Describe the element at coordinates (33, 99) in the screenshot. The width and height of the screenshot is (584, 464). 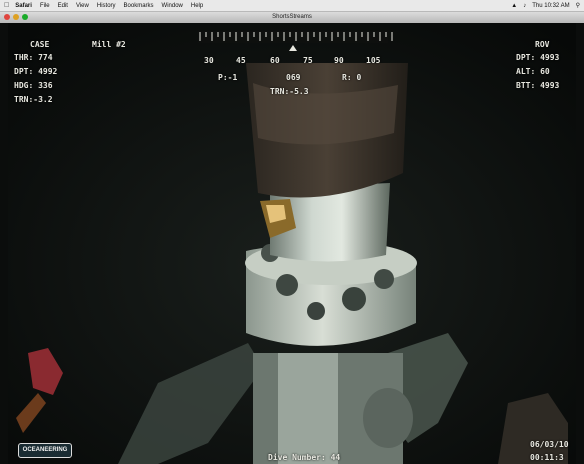
I see `case-line-trn: TRN:-3.2` at that location.